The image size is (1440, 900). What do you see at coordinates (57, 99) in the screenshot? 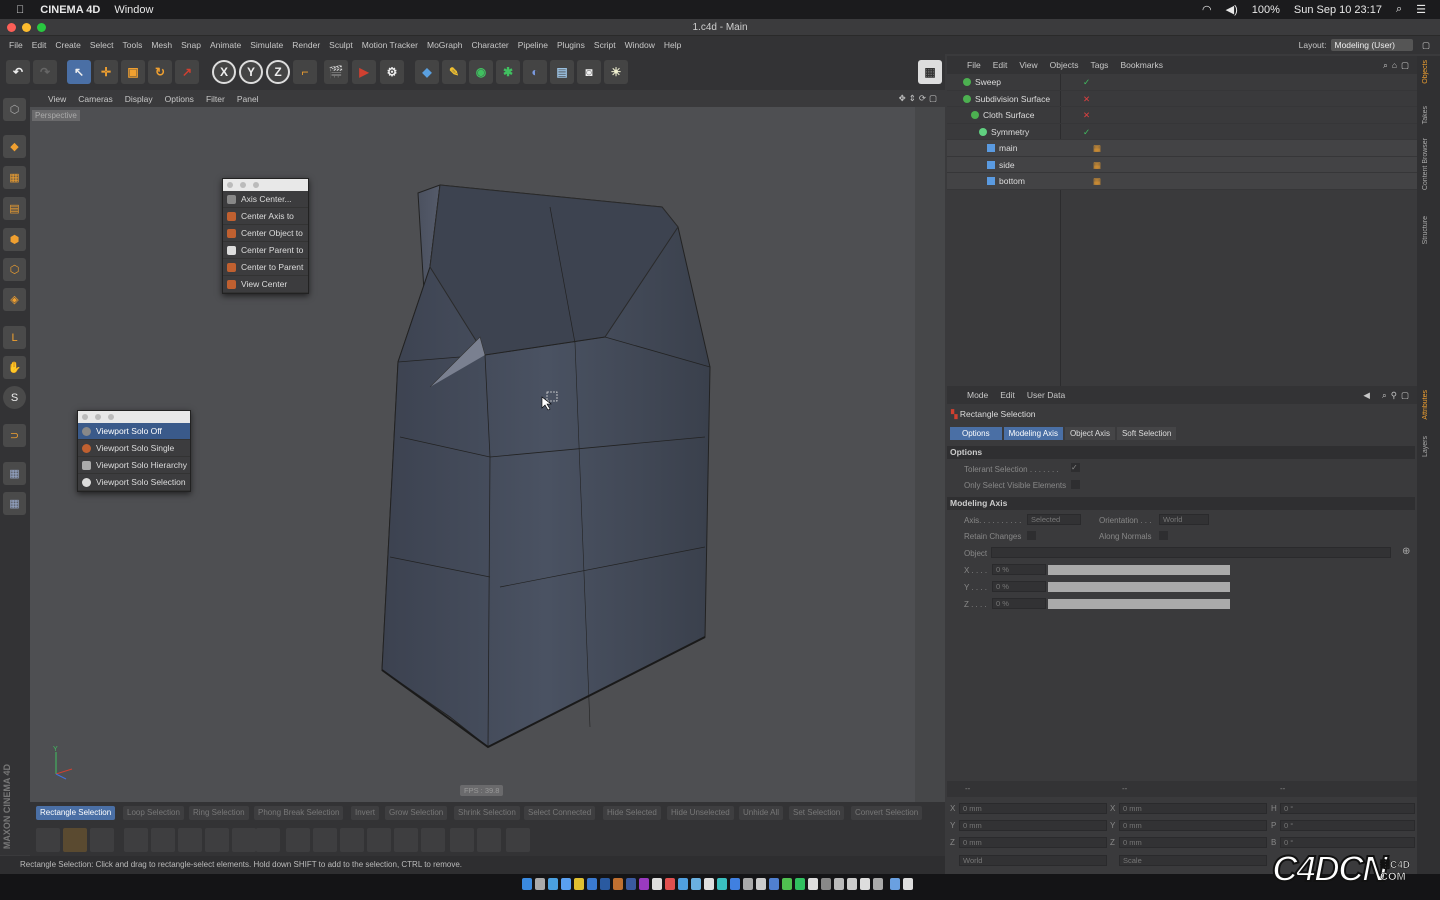
I see `viewport-menu-view: View` at bounding box center [57, 99].